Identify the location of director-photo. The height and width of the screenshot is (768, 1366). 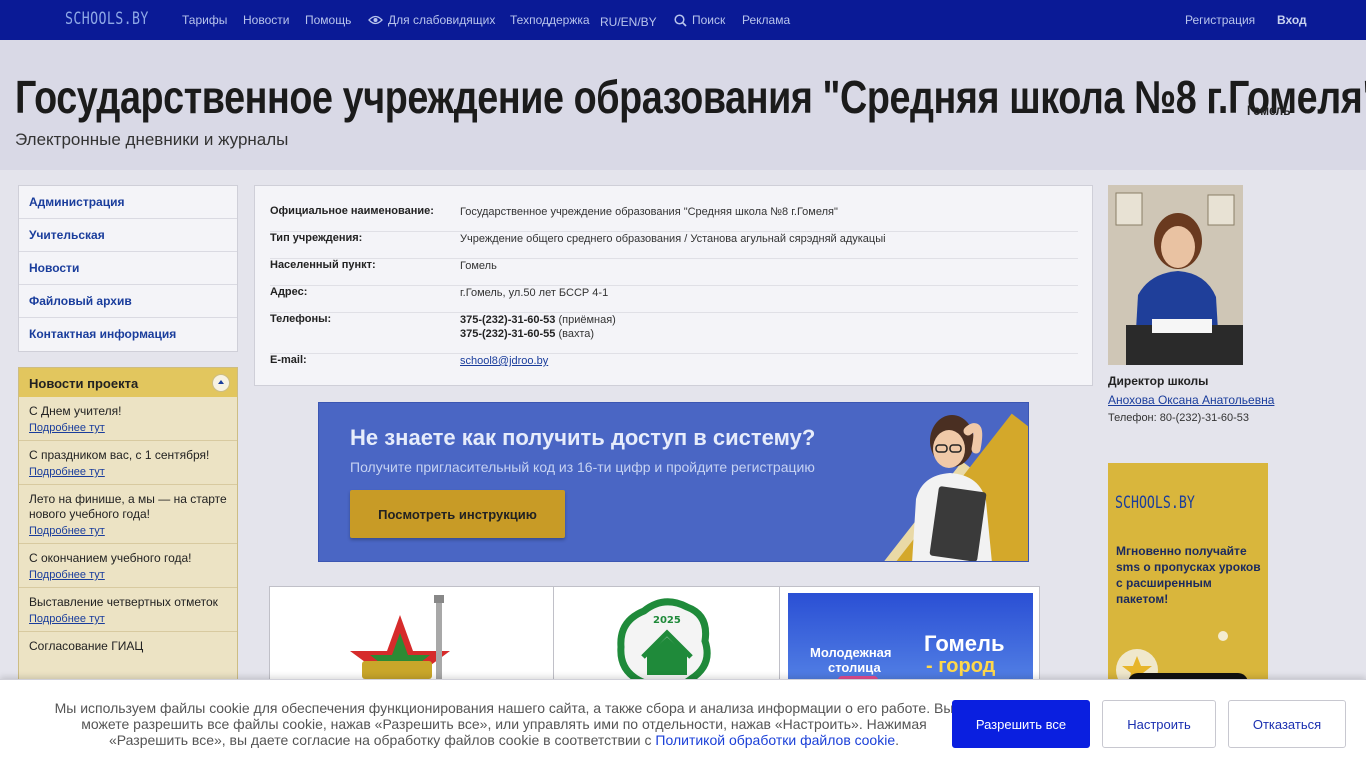
(1175, 275).